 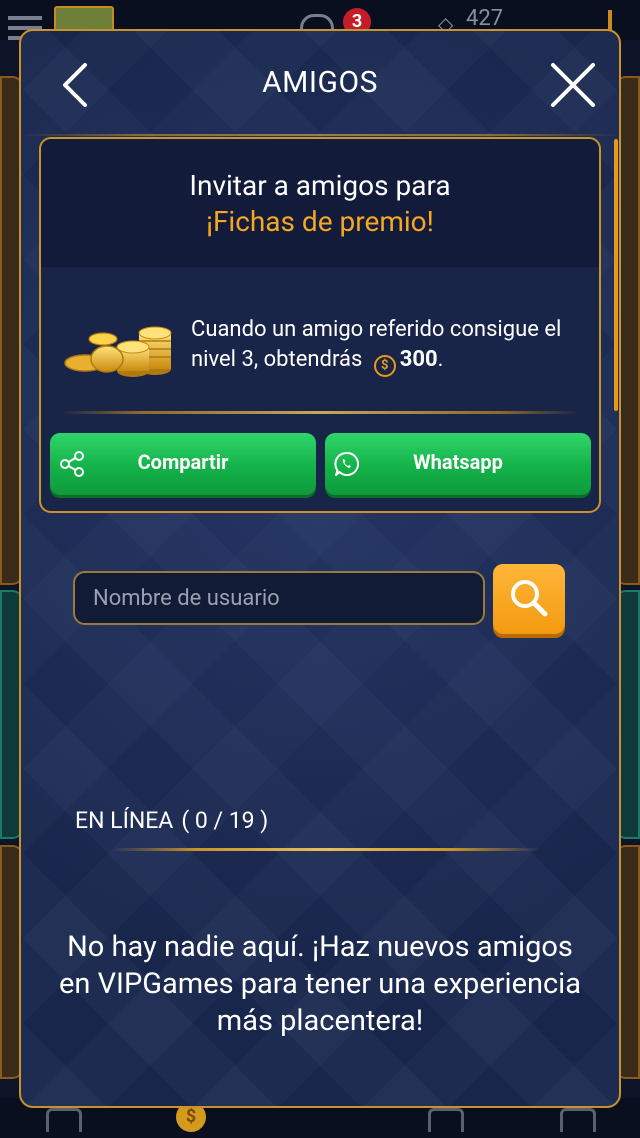 What do you see at coordinates (320, 221) in the screenshot?
I see `invite-subtitle: ¡Fichas de premio!` at bounding box center [320, 221].